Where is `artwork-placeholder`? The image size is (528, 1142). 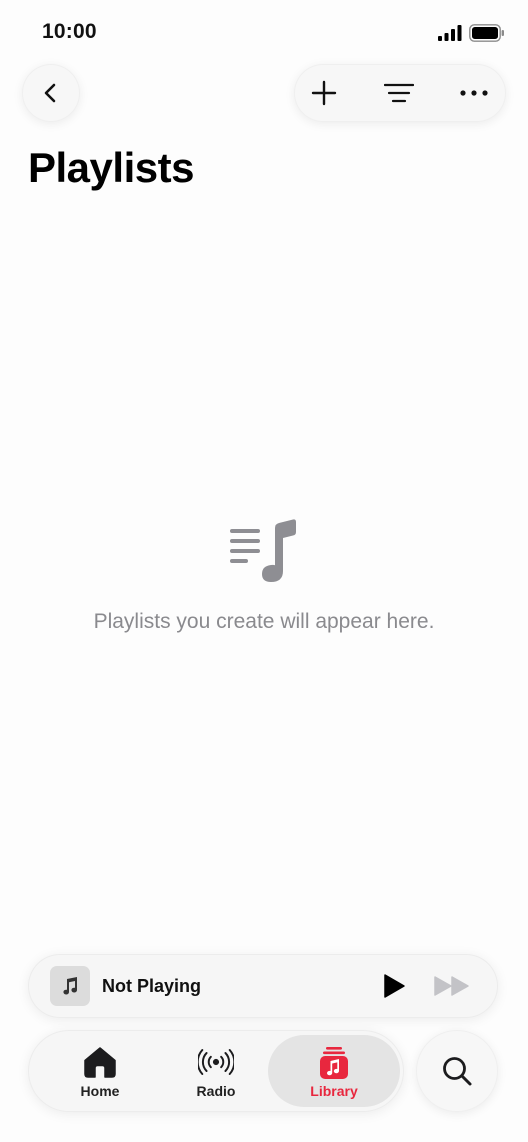
artwork-placeholder is located at coordinates (70, 986).